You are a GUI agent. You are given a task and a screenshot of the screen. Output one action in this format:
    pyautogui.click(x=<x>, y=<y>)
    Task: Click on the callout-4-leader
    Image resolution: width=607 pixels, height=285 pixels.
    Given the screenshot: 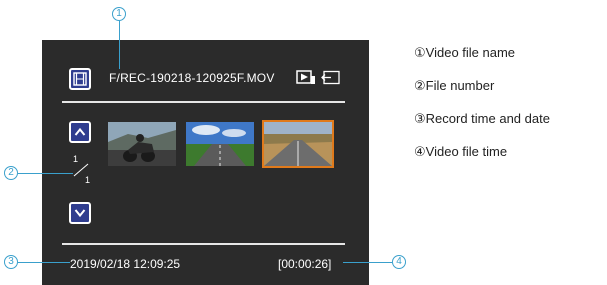 What is the action you would take?
    pyautogui.click(x=367, y=262)
    